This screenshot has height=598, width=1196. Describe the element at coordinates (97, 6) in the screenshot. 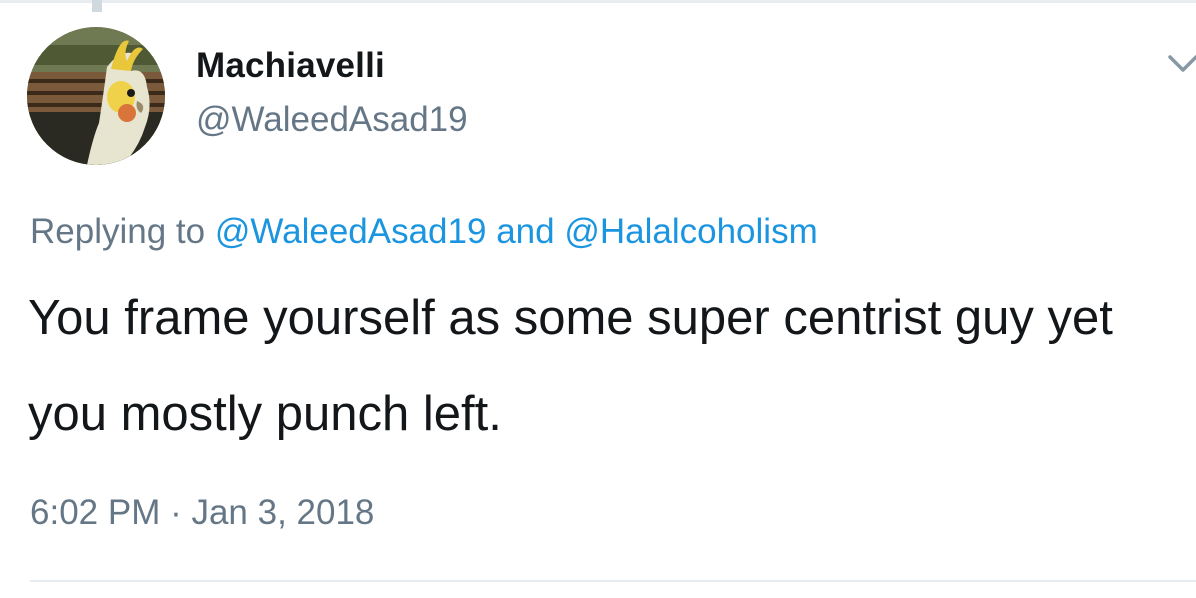

I see `thread-connector` at that location.